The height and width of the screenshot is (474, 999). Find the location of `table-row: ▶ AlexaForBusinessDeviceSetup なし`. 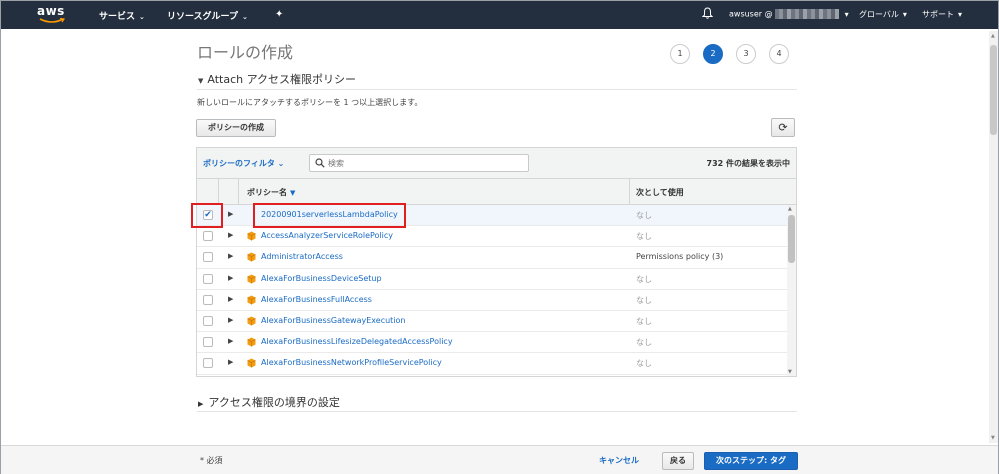

table-row: ▶ AlexaForBusinessDeviceSetup なし is located at coordinates (492, 279).